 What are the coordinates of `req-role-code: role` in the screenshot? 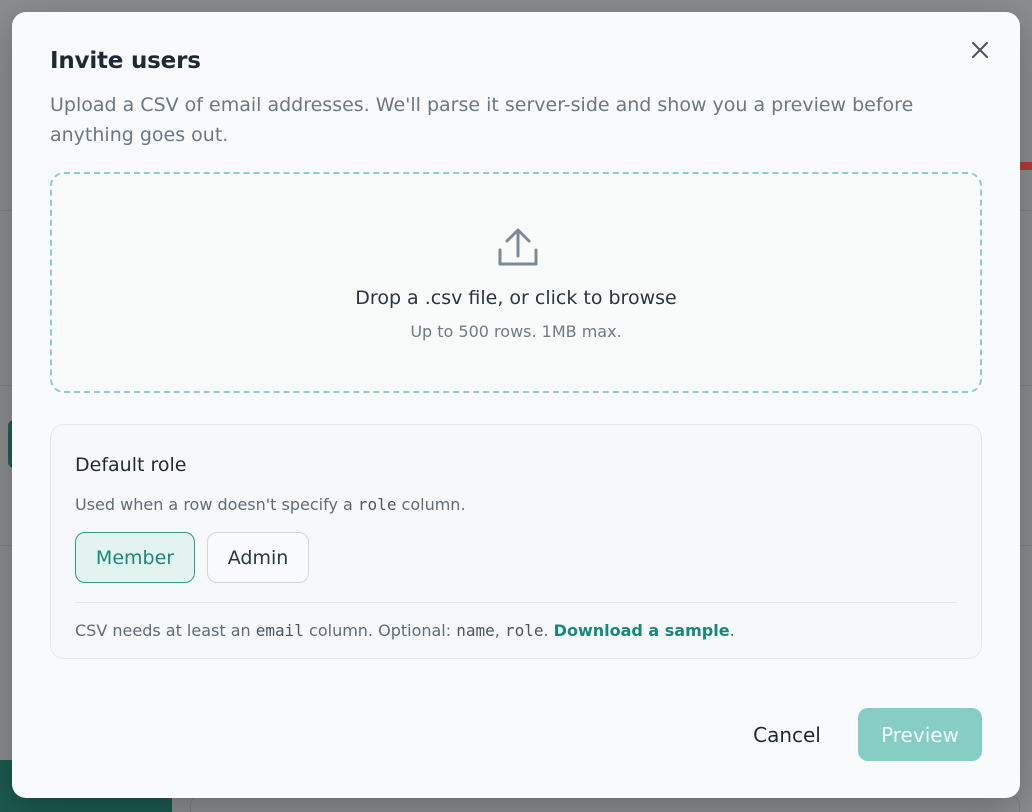 It's located at (524, 630).